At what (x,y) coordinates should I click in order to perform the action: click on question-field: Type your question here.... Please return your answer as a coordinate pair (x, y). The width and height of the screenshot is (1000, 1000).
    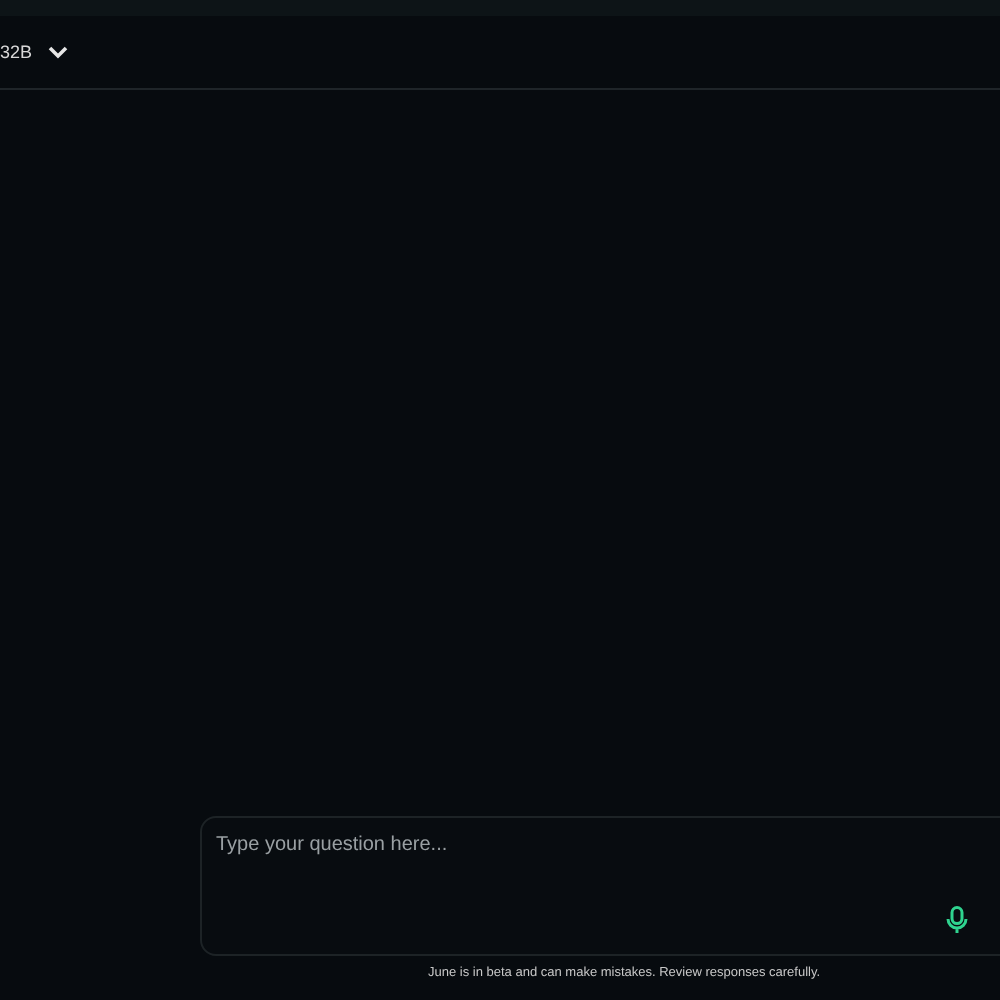
    Looking at the image, I should click on (600, 886).